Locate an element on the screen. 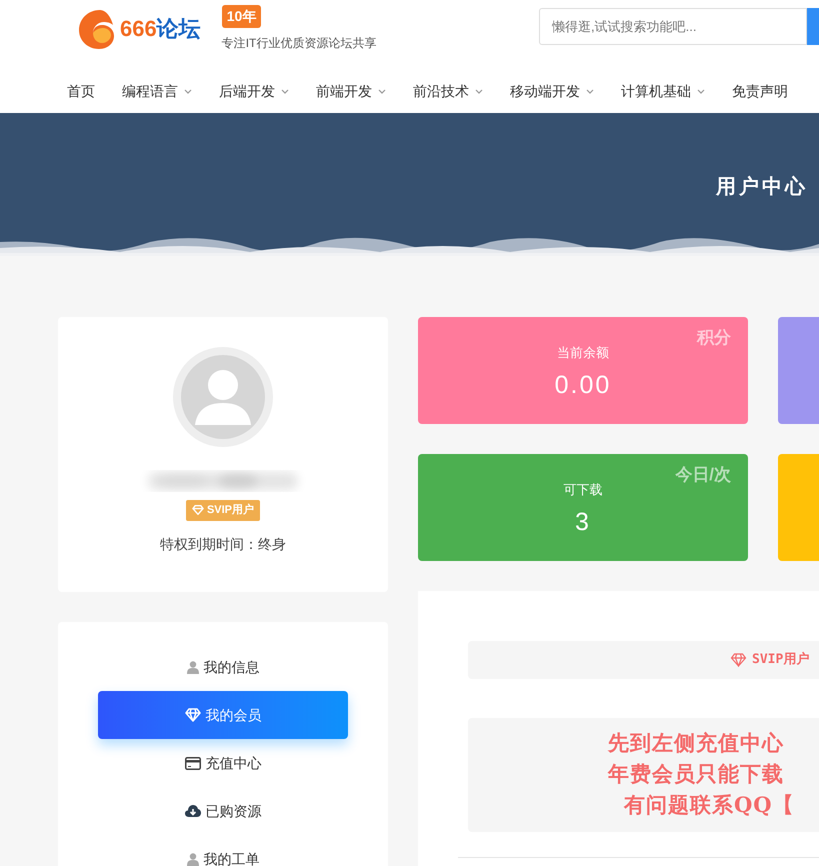  menu-item: 我的工单 is located at coordinates (223, 850).